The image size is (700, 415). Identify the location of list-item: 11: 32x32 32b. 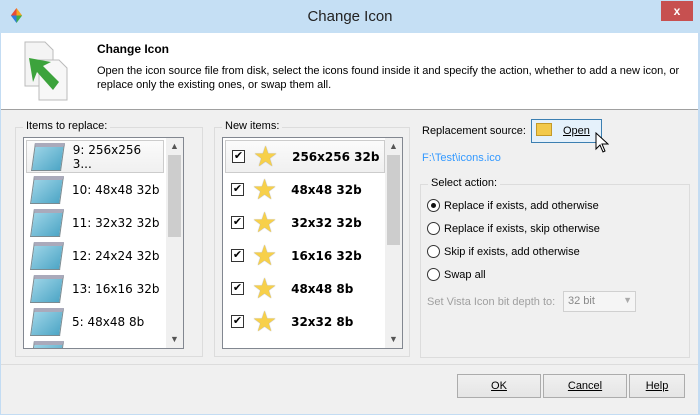
(95, 222).